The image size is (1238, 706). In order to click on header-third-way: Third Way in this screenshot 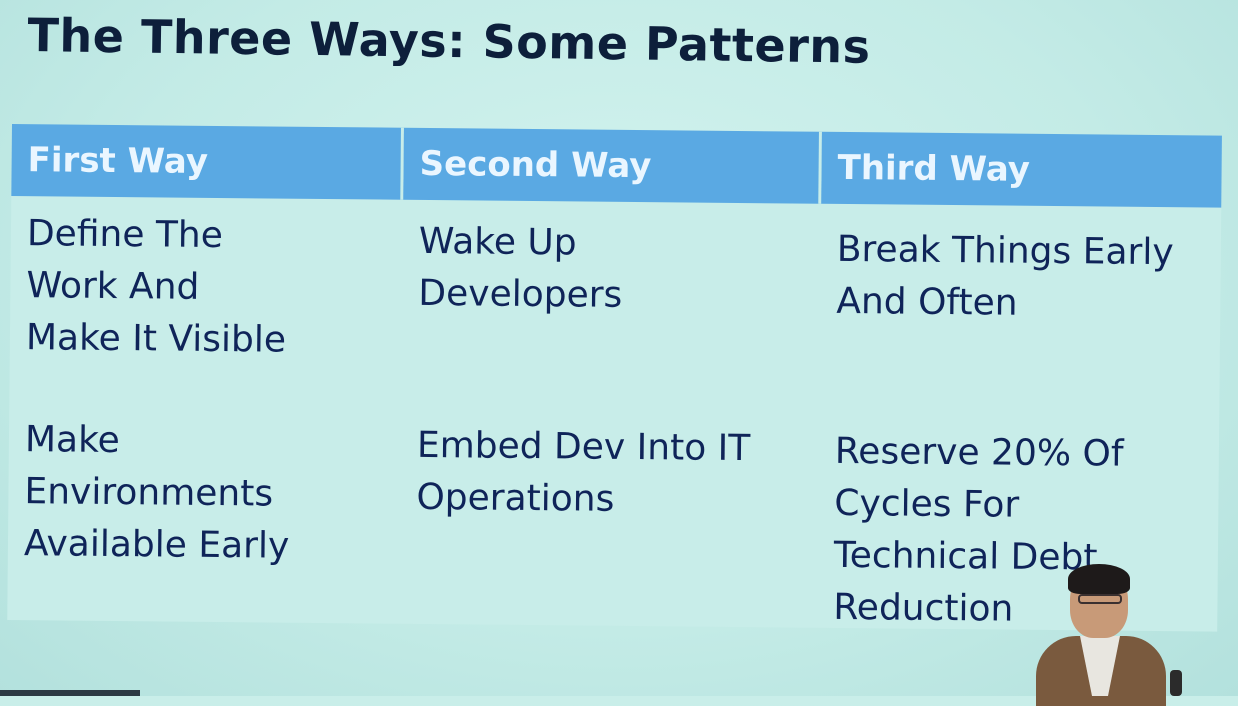, I will do `click(1021, 169)`.